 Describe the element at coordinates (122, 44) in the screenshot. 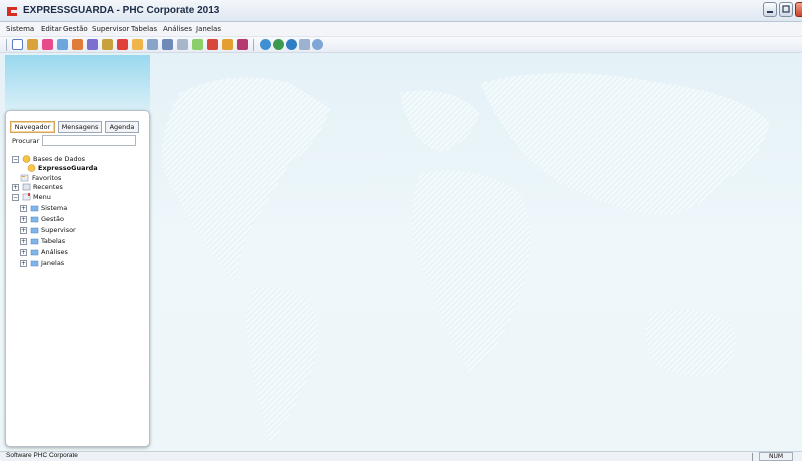

I see `calendar-red-icon` at that location.